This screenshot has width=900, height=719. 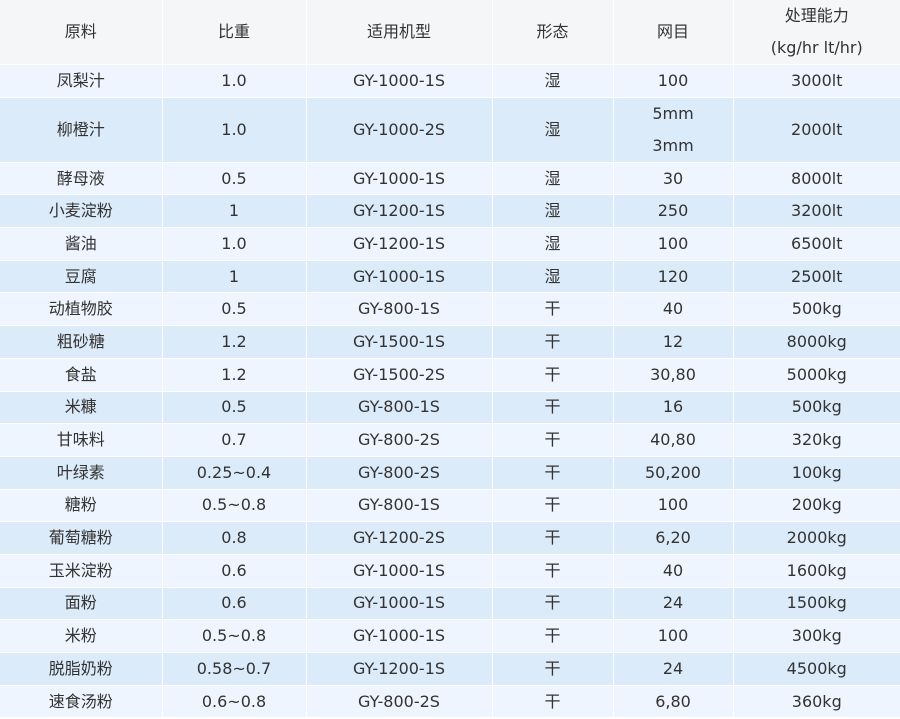 I want to click on table-row: 叶绿素 0.25~0.4 GY-800-2S 干 50,200 100kg, so click(x=450, y=473).